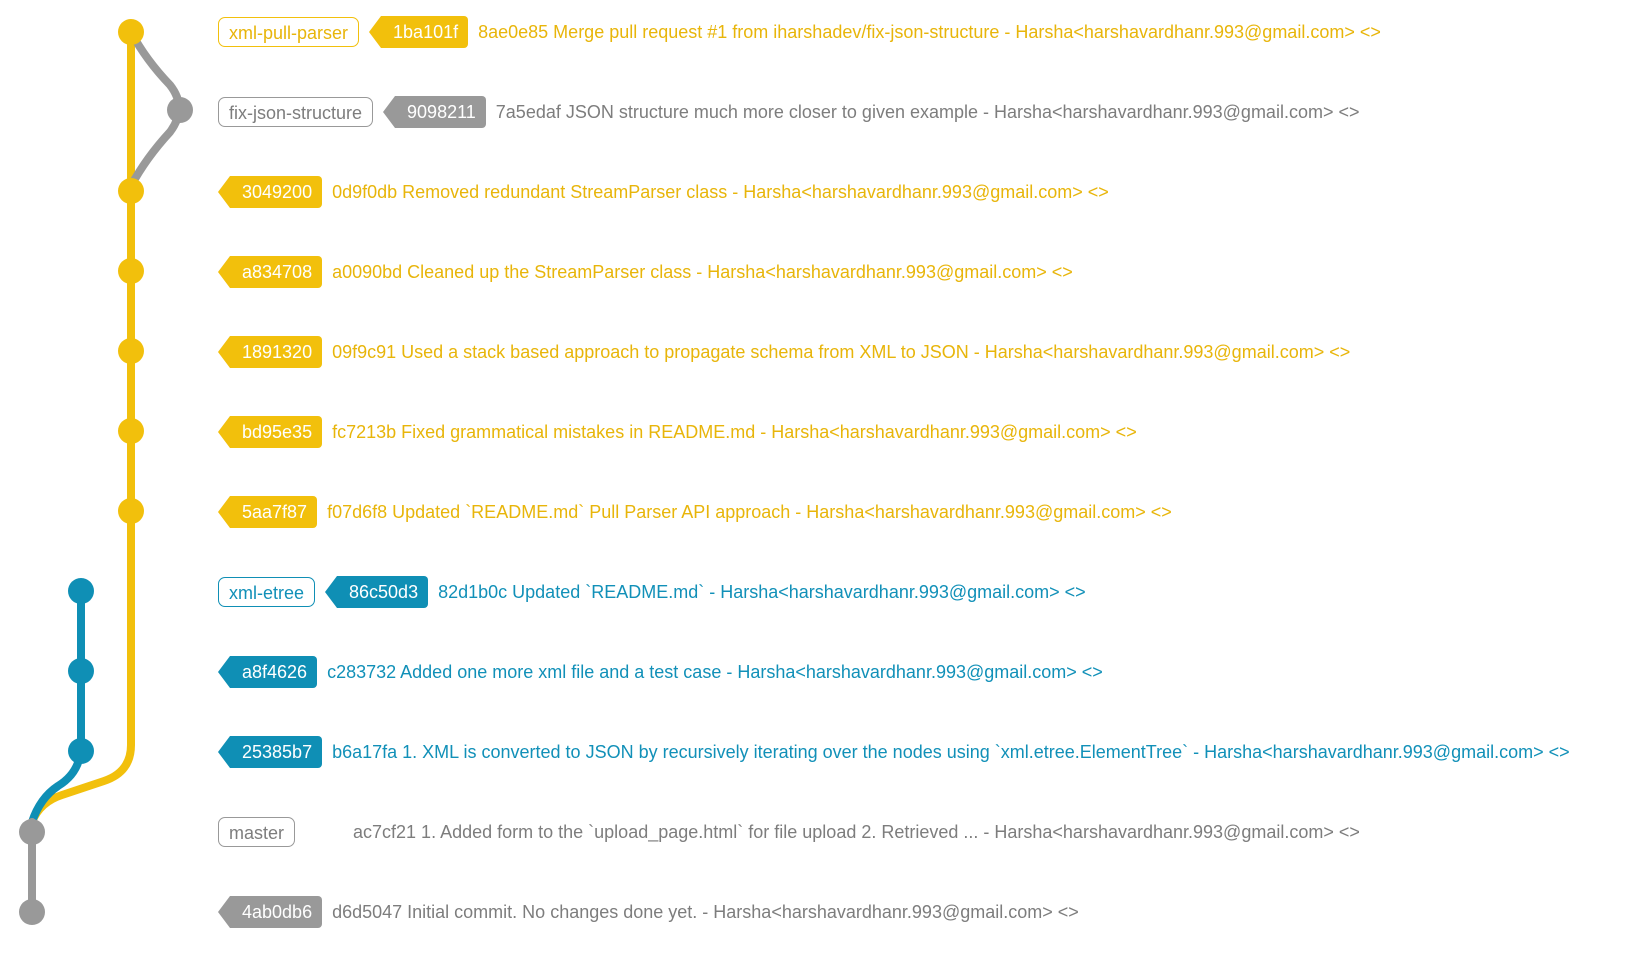  I want to click on commit-hash-tag: 1ba101f, so click(419, 32).